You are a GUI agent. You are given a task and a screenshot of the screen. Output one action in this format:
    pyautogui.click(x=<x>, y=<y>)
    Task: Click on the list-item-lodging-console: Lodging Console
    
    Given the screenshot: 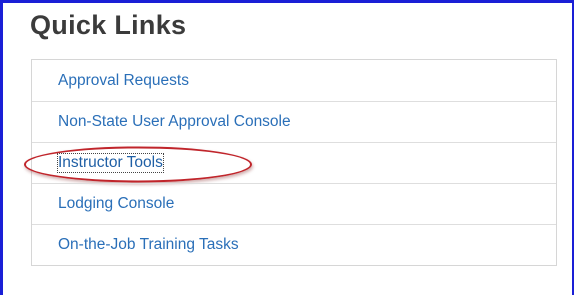 What is the action you would take?
    pyautogui.click(x=294, y=203)
    